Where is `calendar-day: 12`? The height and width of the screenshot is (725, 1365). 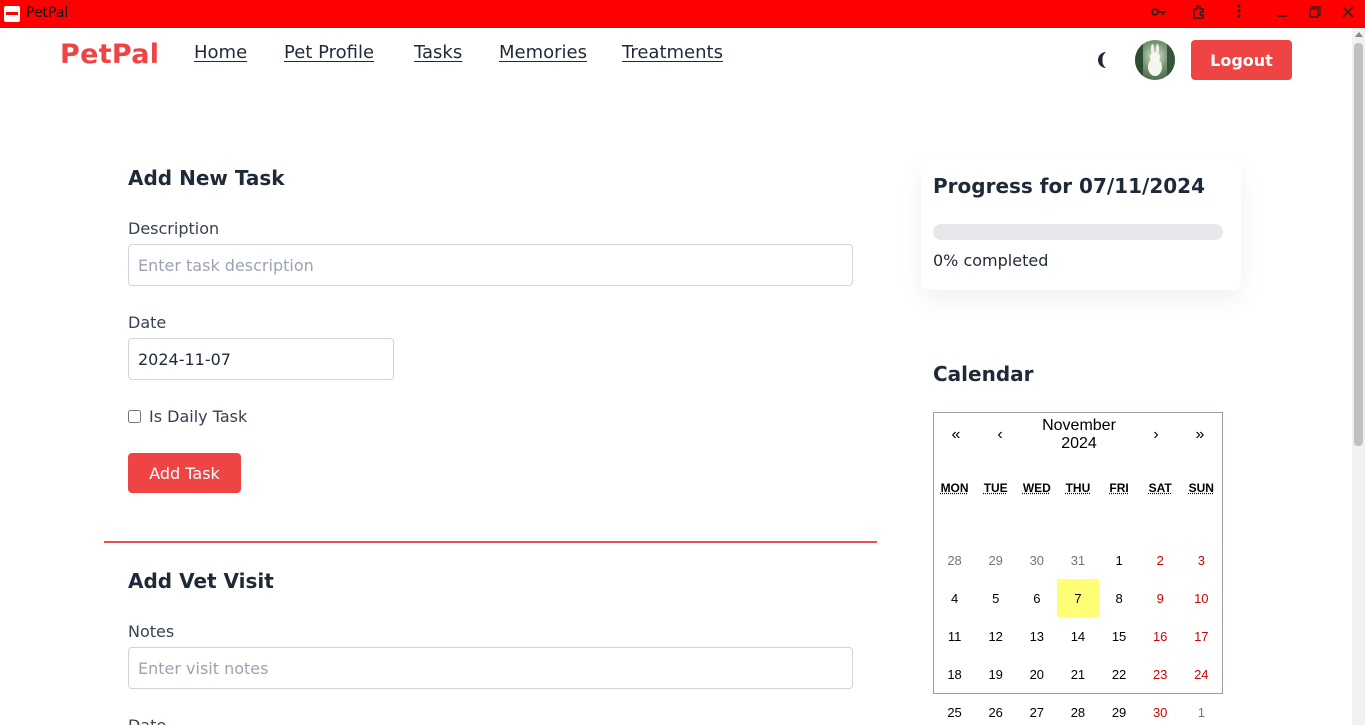 calendar-day: 12 is located at coordinates (995, 636).